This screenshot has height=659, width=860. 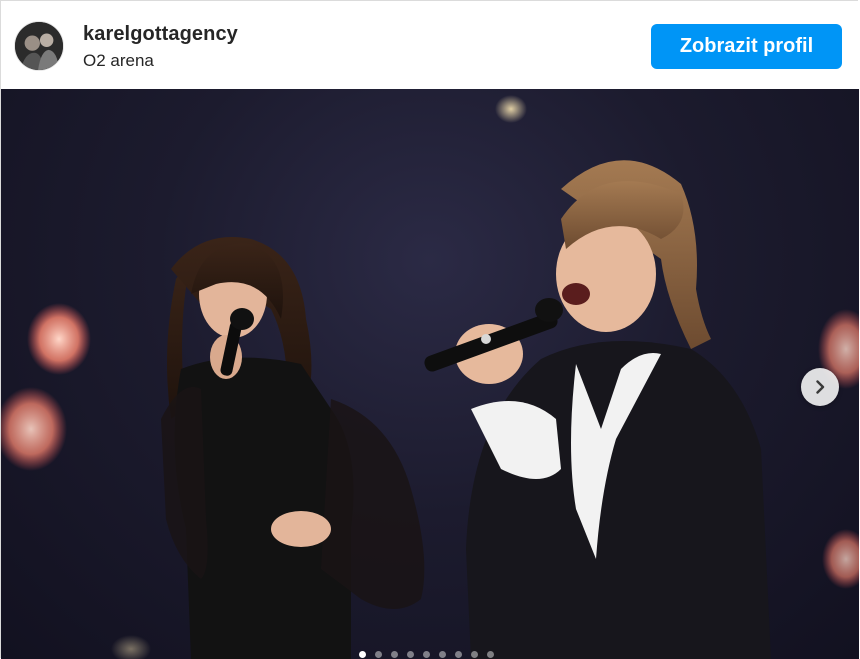 I want to click on avatar, so click(x=39, y=46).